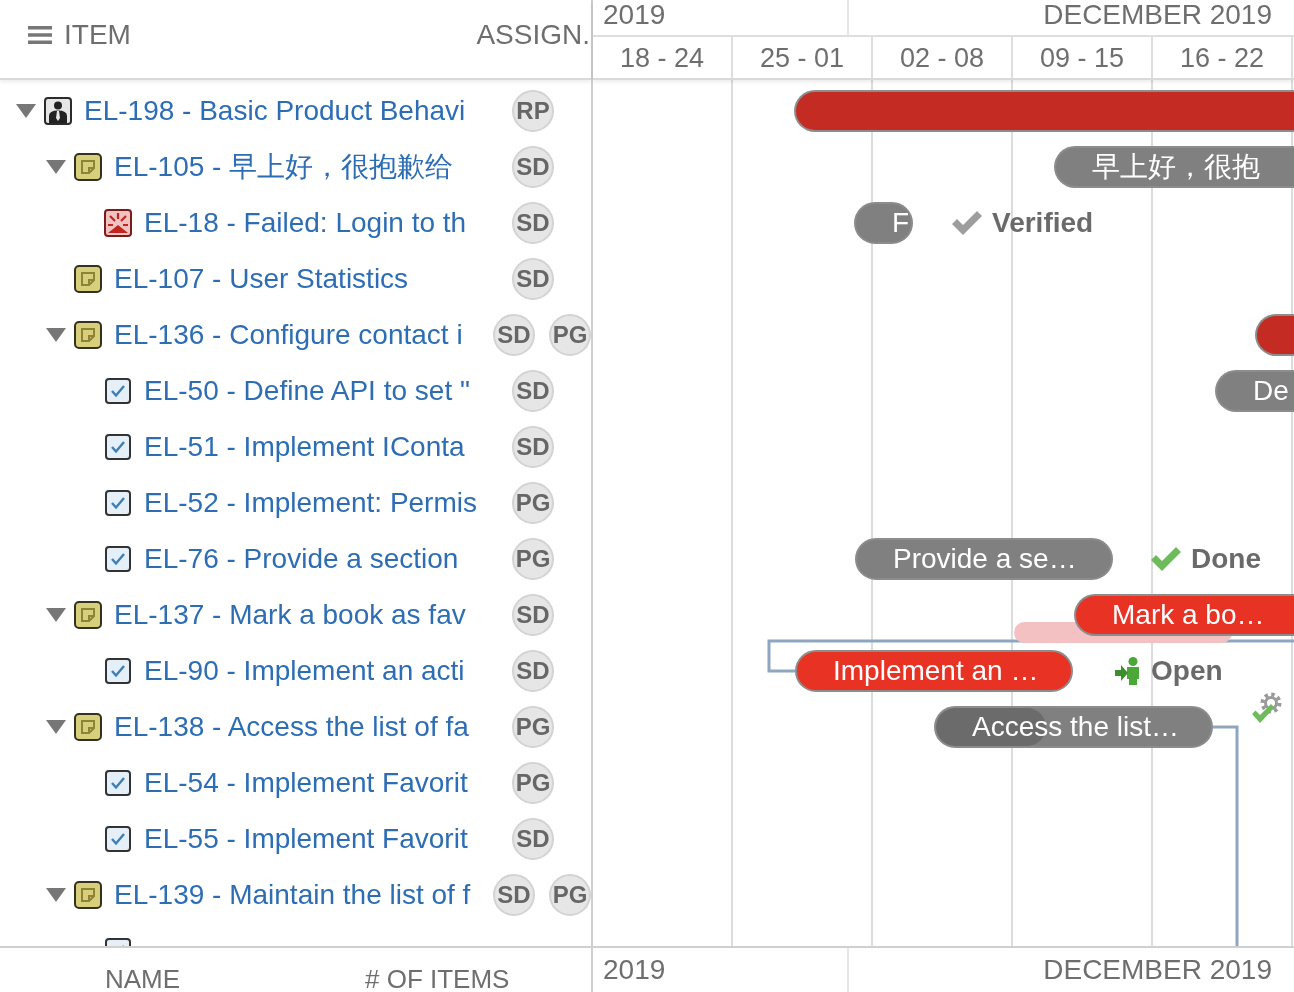 This screenshot has width=1294, height=992. What do you see at coordinates (301, 559) in the screenshot?
I see `item-link: EL-76 - Provide a section` at bounding box center [301, 559].